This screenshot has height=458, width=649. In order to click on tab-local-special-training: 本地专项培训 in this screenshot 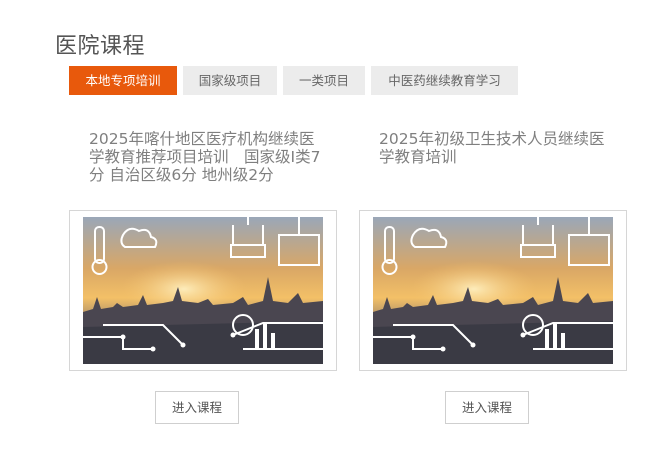, I will do `click(123, 80)`.